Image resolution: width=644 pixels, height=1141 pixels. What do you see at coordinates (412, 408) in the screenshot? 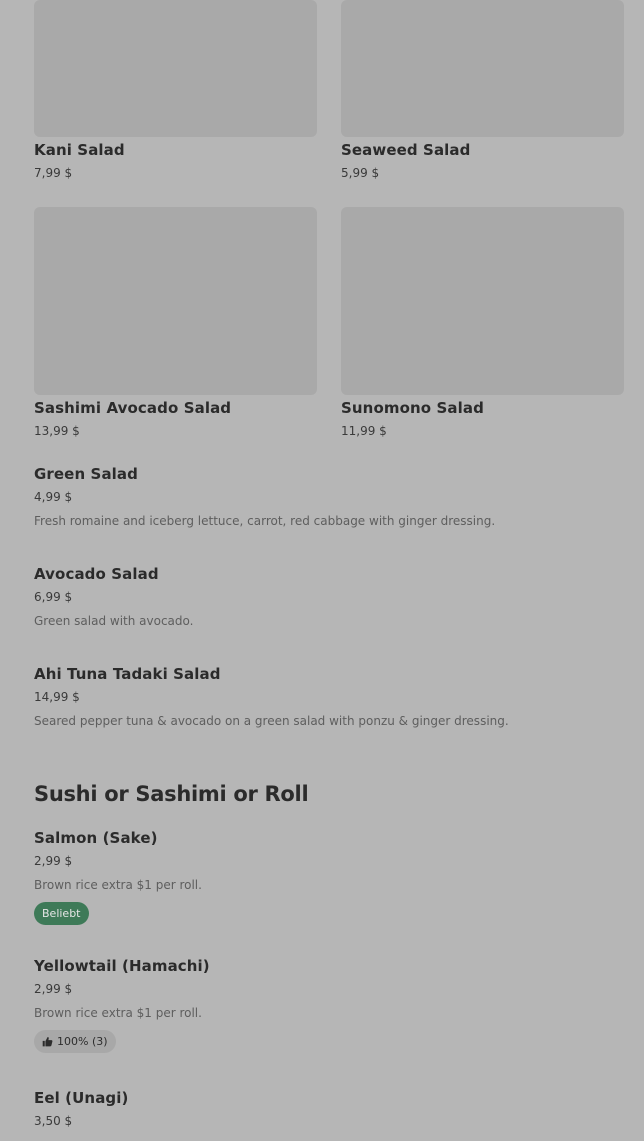
I see `dish-name: Sunomono Salad` at bounding box center [412, 408].